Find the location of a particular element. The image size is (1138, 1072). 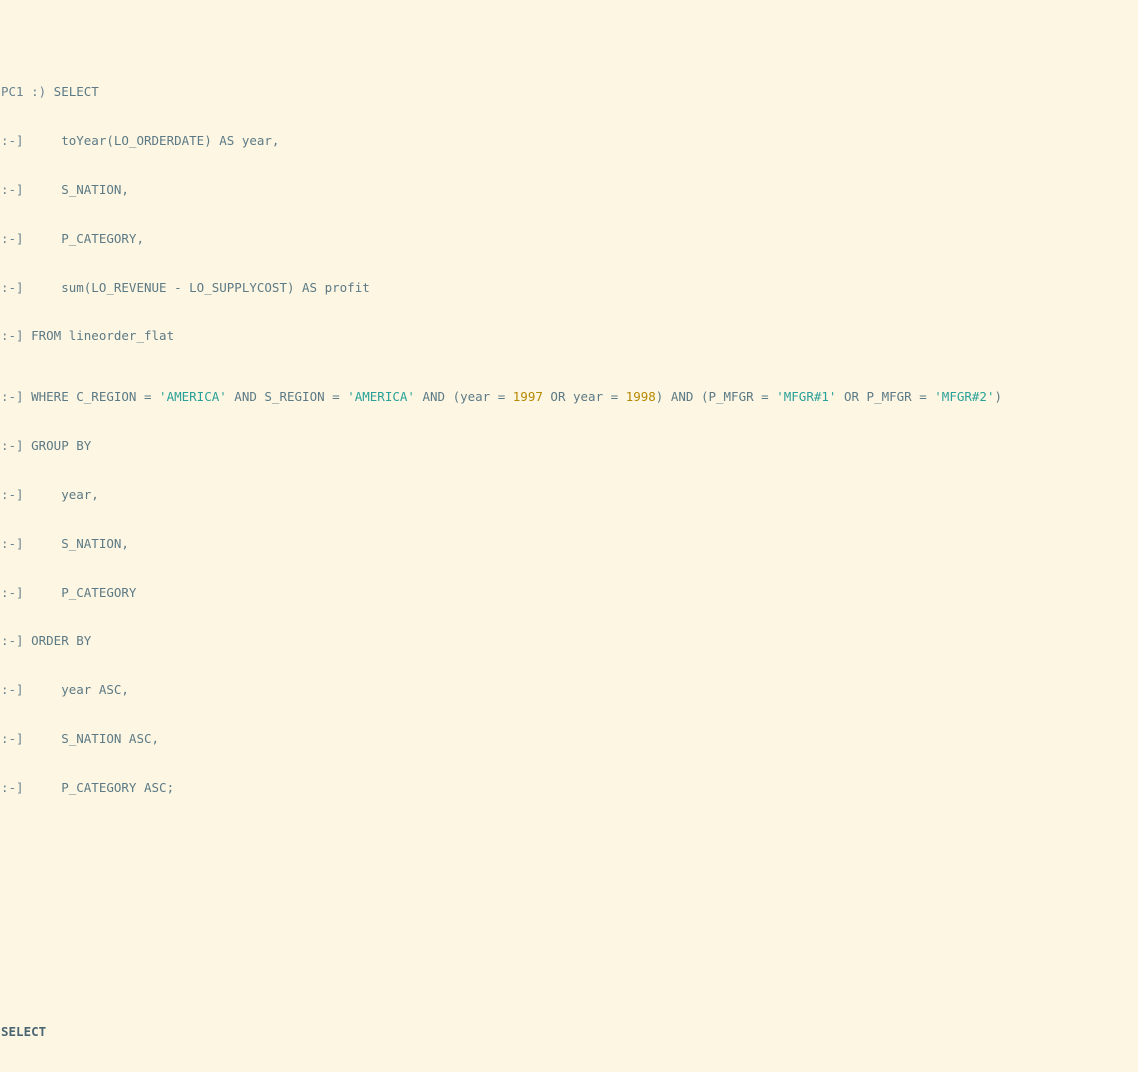

keyword-select: SELECT is located at coordinates (24, 1031).